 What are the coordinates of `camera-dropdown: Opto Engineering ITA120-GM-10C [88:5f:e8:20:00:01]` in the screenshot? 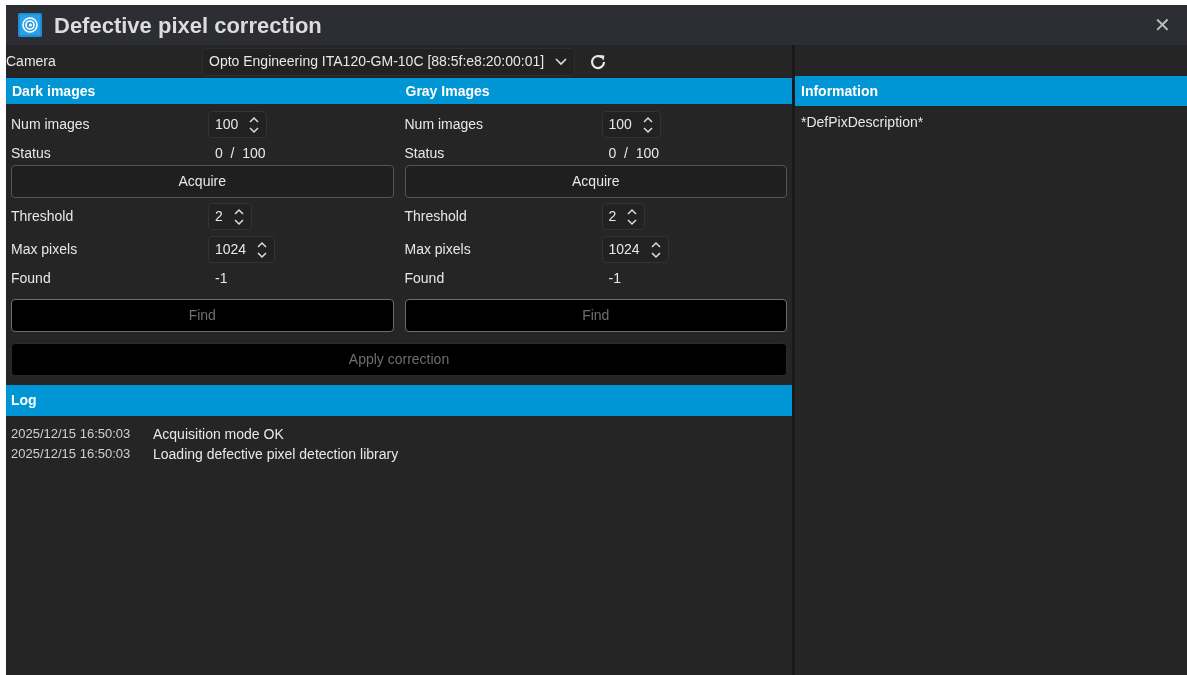 It's located at (389, 61).